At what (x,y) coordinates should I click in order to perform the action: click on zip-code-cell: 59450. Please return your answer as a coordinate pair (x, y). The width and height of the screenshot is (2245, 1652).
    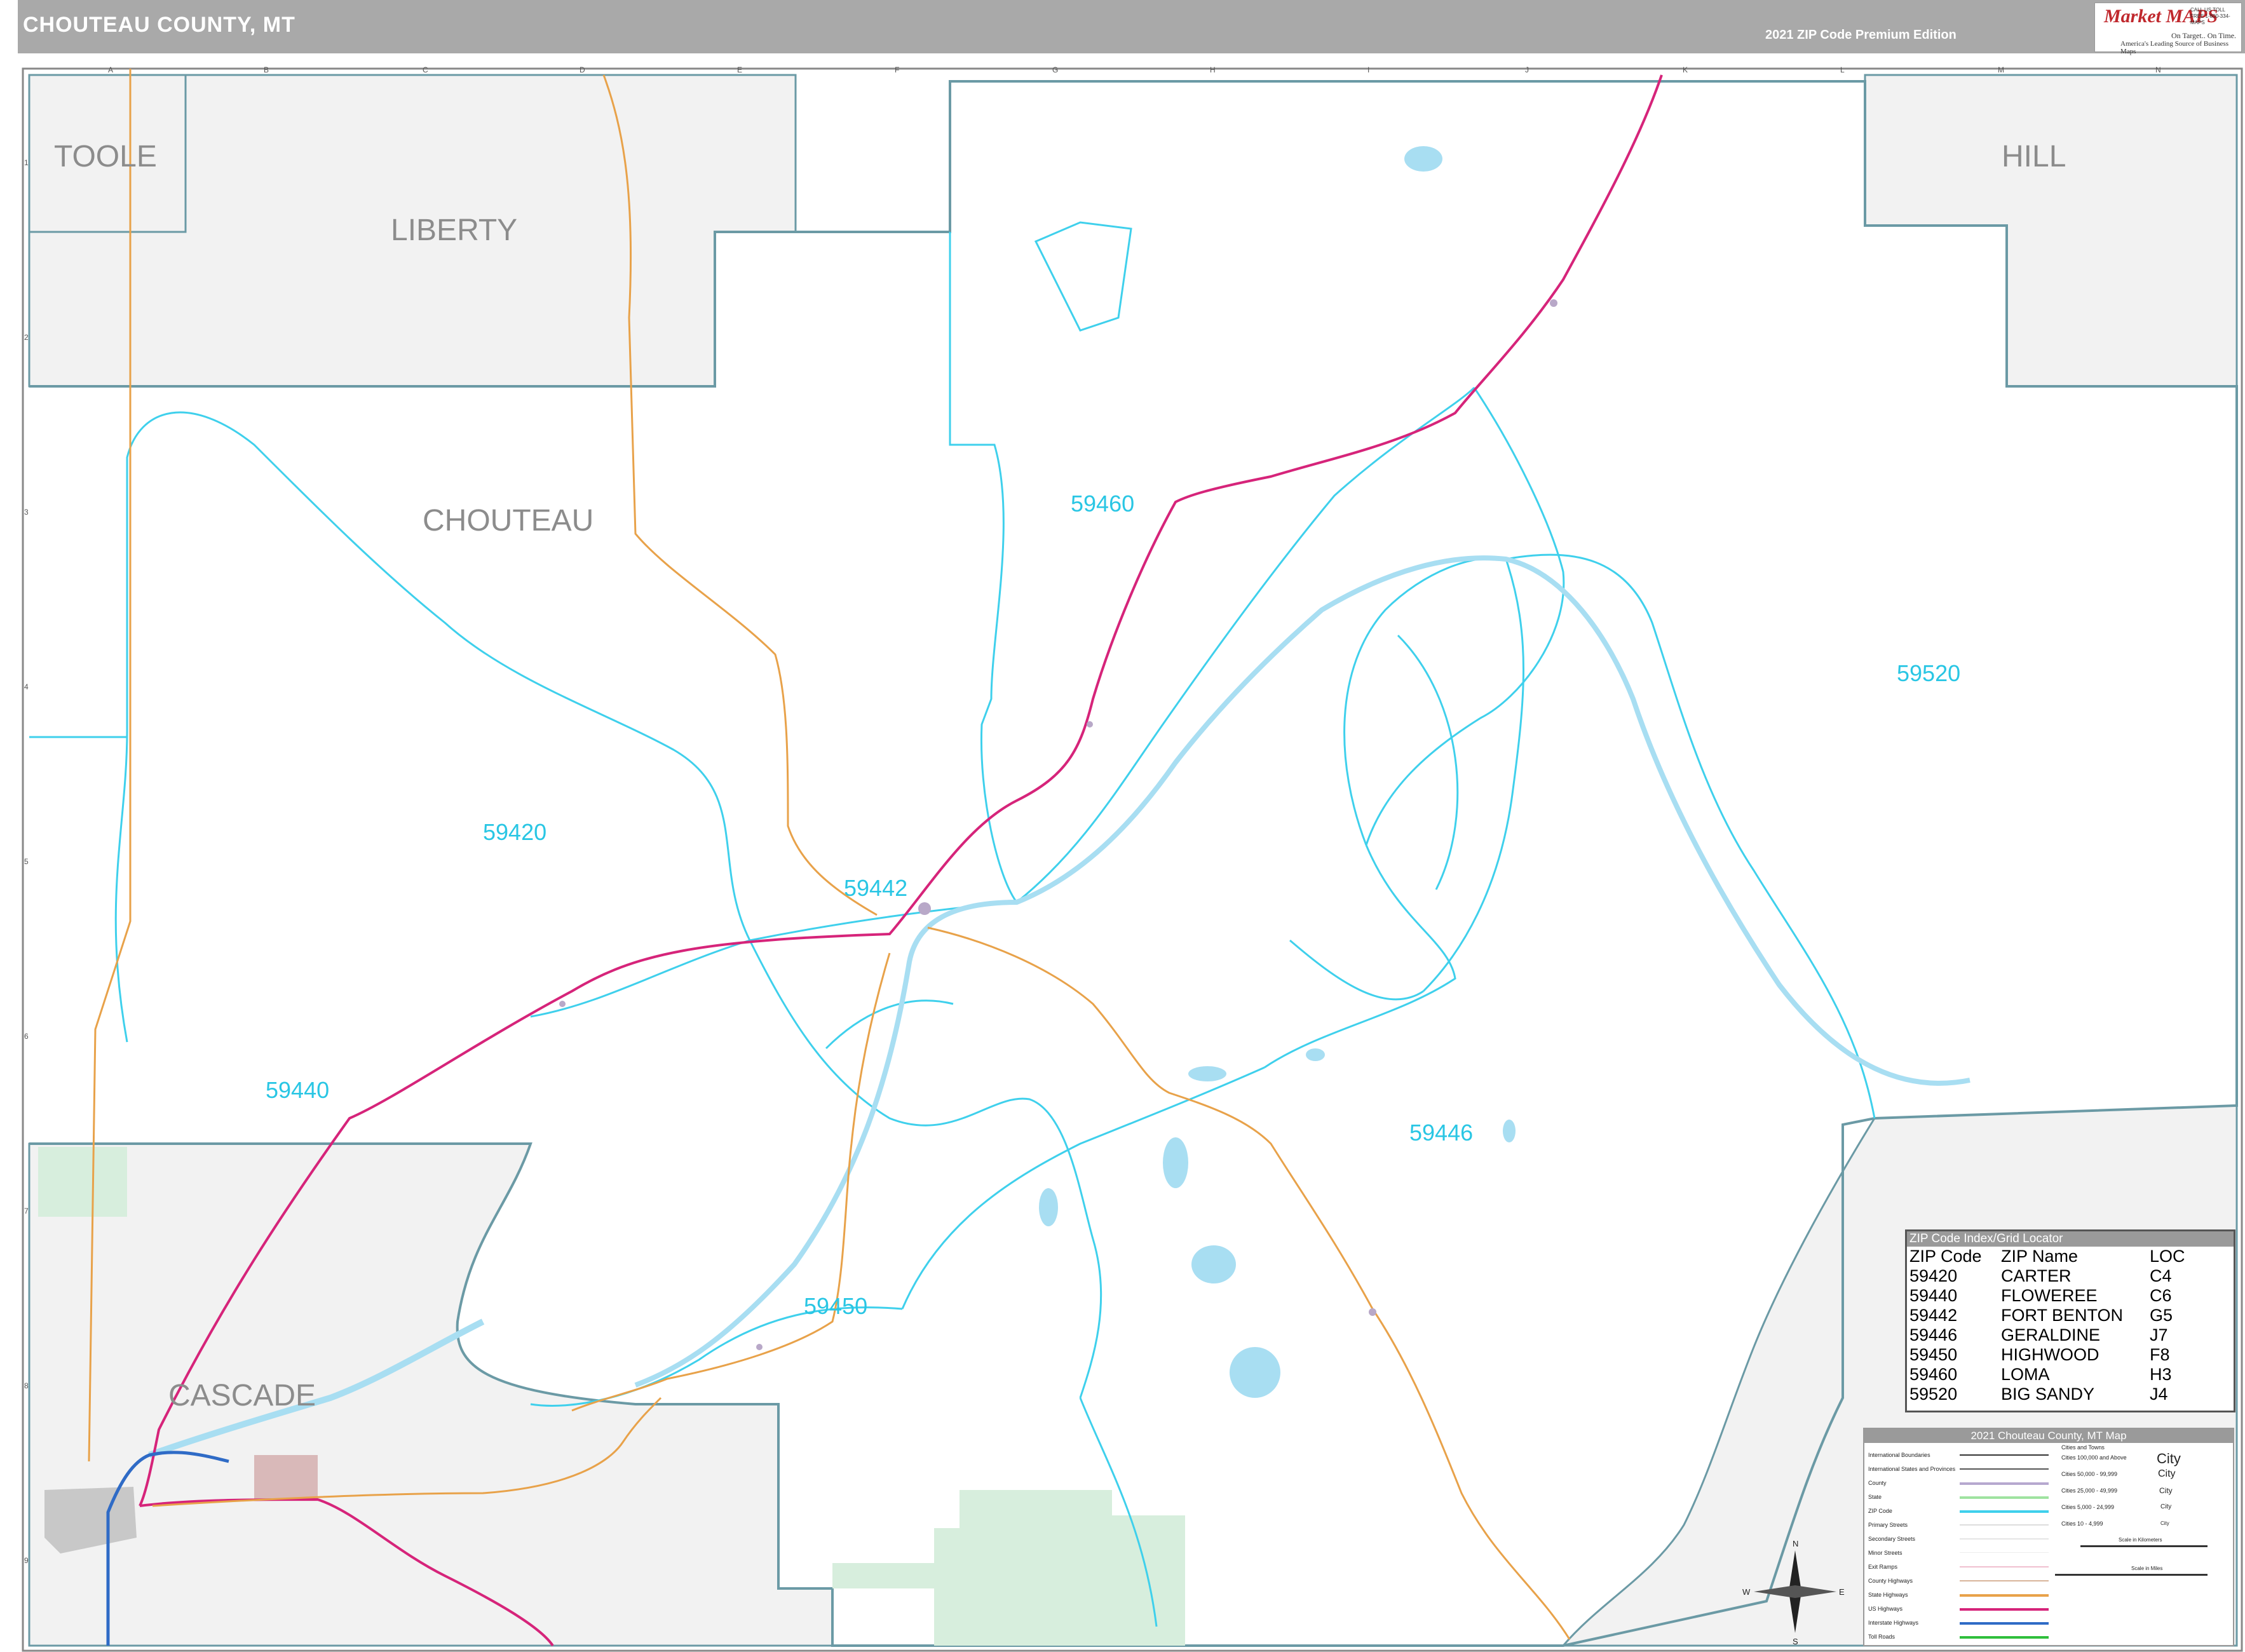
    Looking at the image, I should click on (1933, 1354).